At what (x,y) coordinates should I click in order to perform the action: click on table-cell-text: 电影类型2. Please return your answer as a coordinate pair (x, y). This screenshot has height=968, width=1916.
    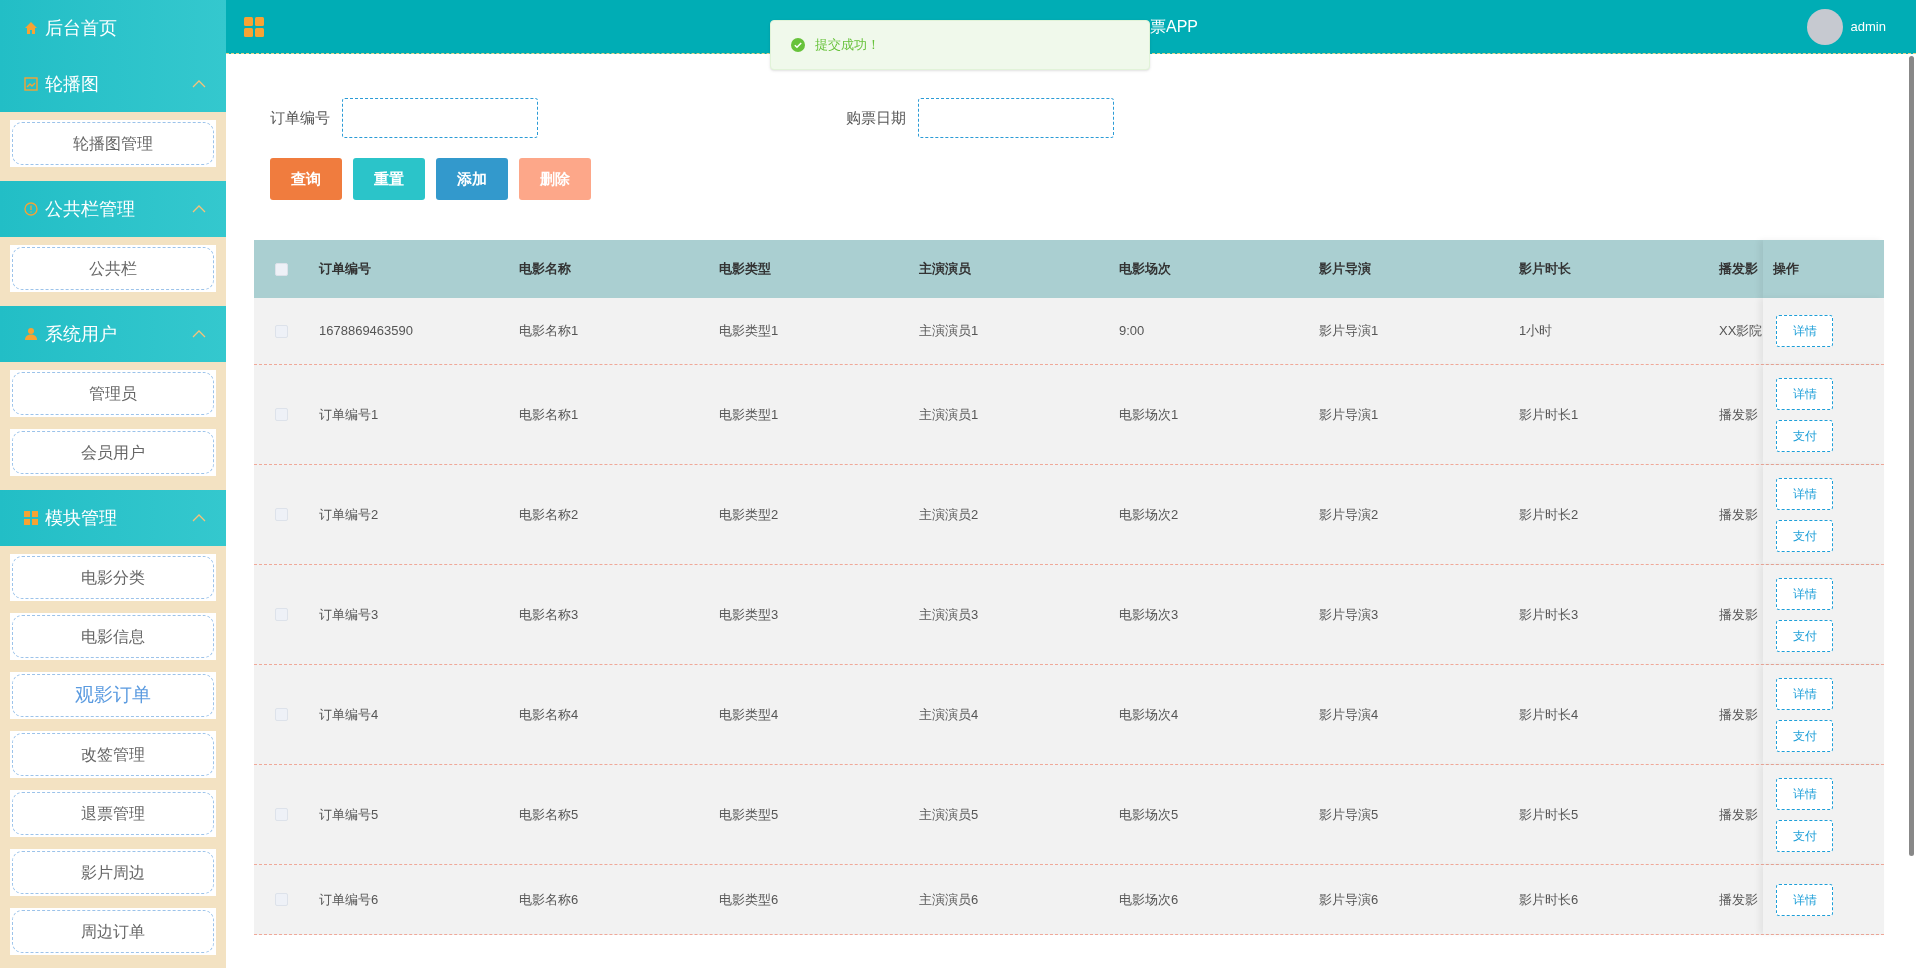
    Looking at the image, I should click on (749, 514).